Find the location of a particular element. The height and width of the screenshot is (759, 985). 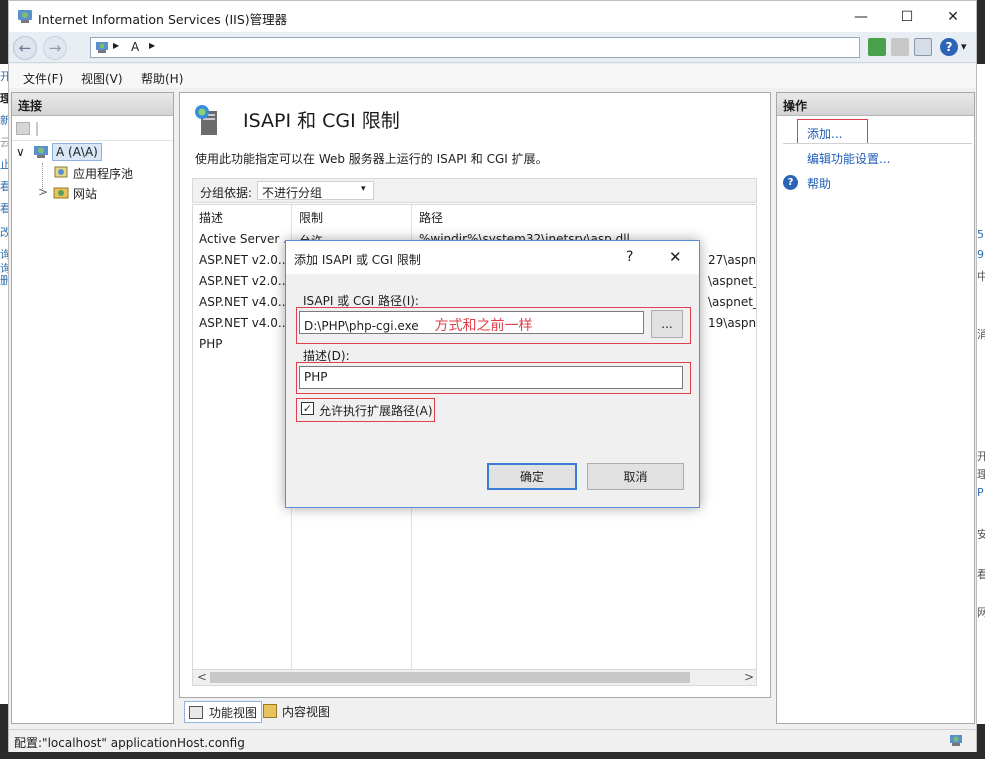

table-row-desc: PHP is located at coordinates (245, 344).